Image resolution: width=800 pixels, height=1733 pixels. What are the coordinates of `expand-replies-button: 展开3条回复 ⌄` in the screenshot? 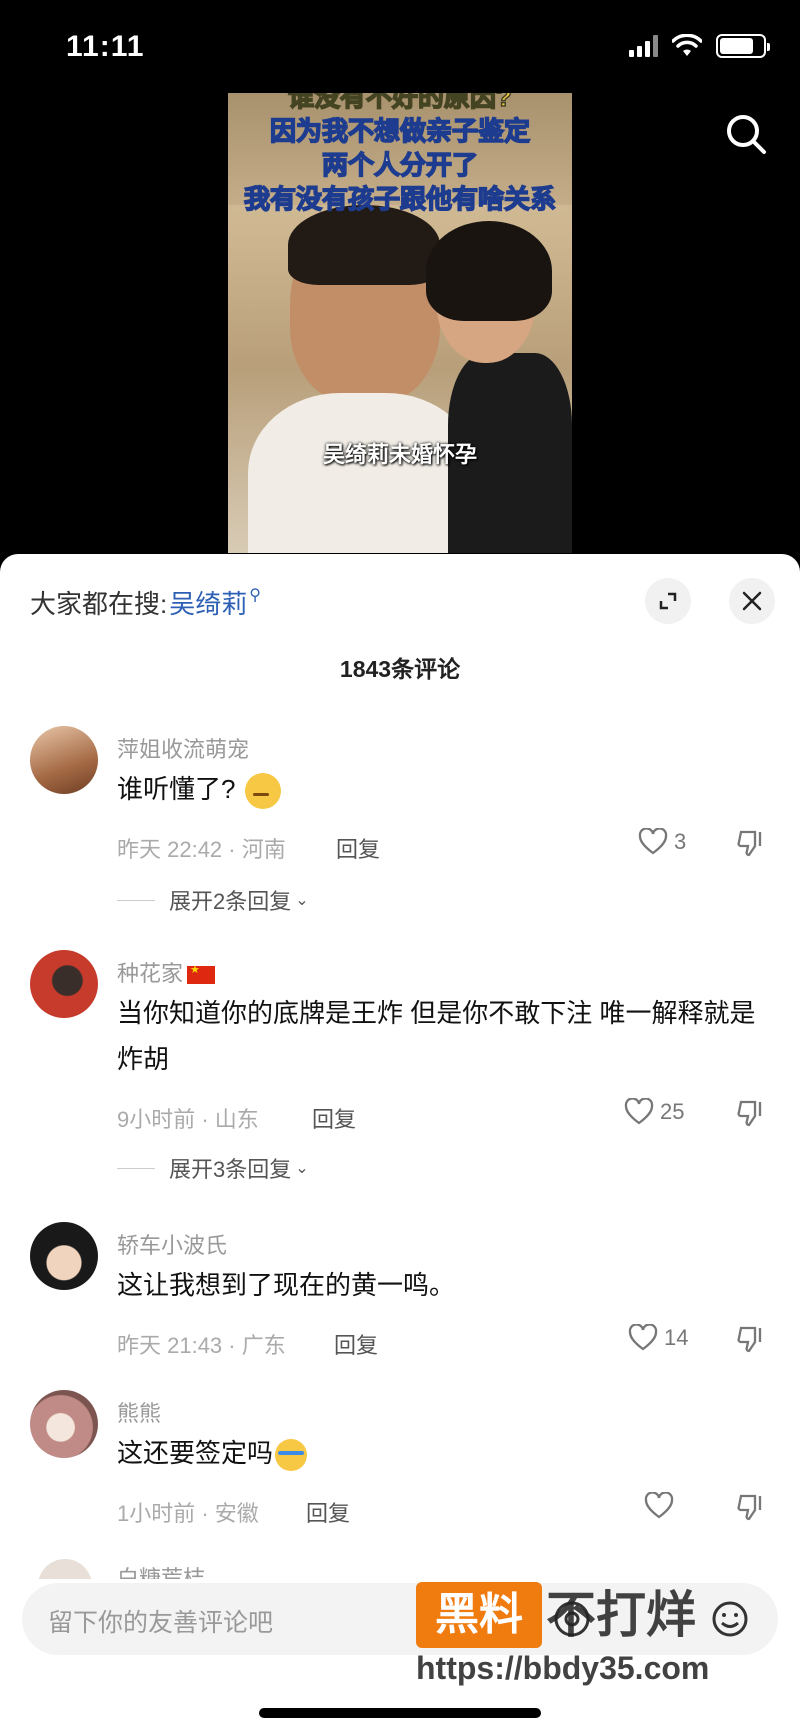 It's located at (213, 1168).